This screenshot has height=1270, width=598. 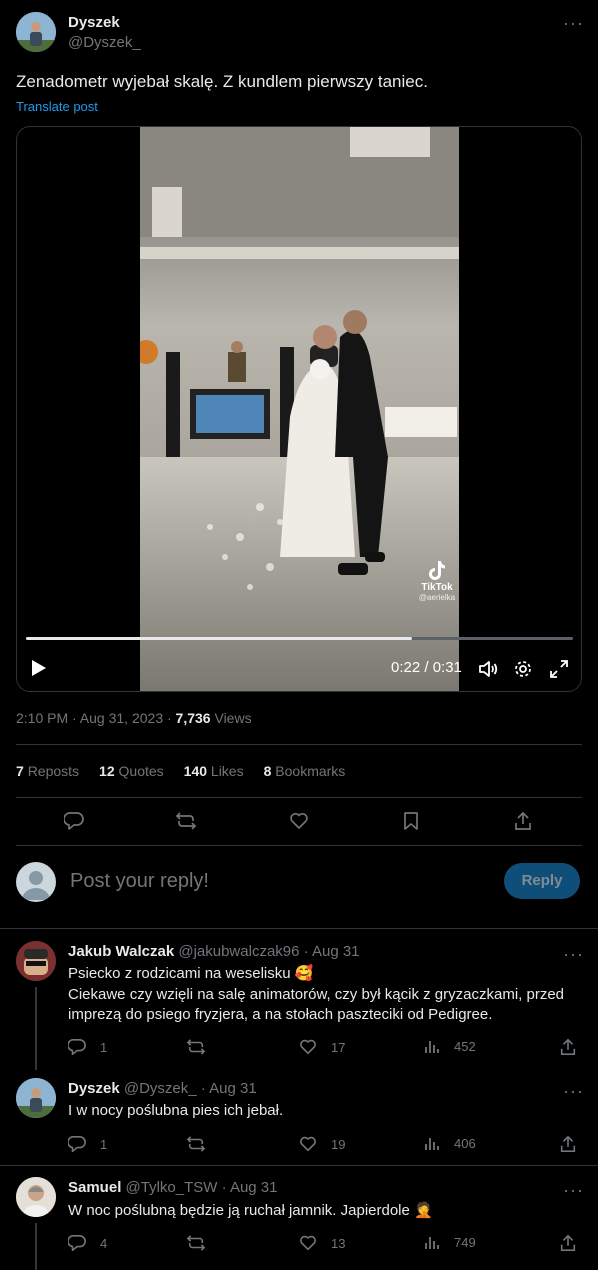 What do you see at coordinates (94, 1187) in the screenshot?
I see `reply-author-name: Samuel` at bounding box center [94, 1187].